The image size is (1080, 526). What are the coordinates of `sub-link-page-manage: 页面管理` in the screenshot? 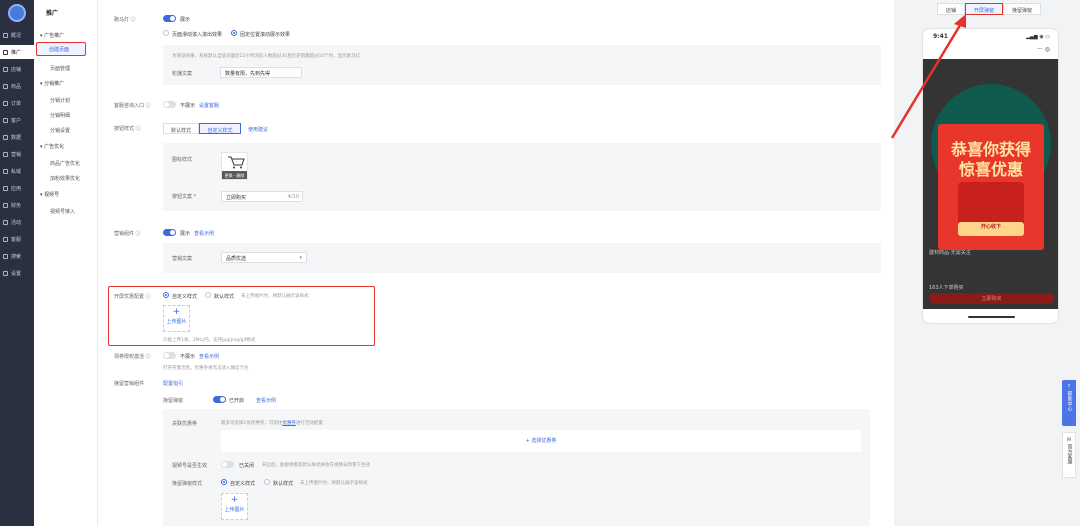 It's located at (60, 68).